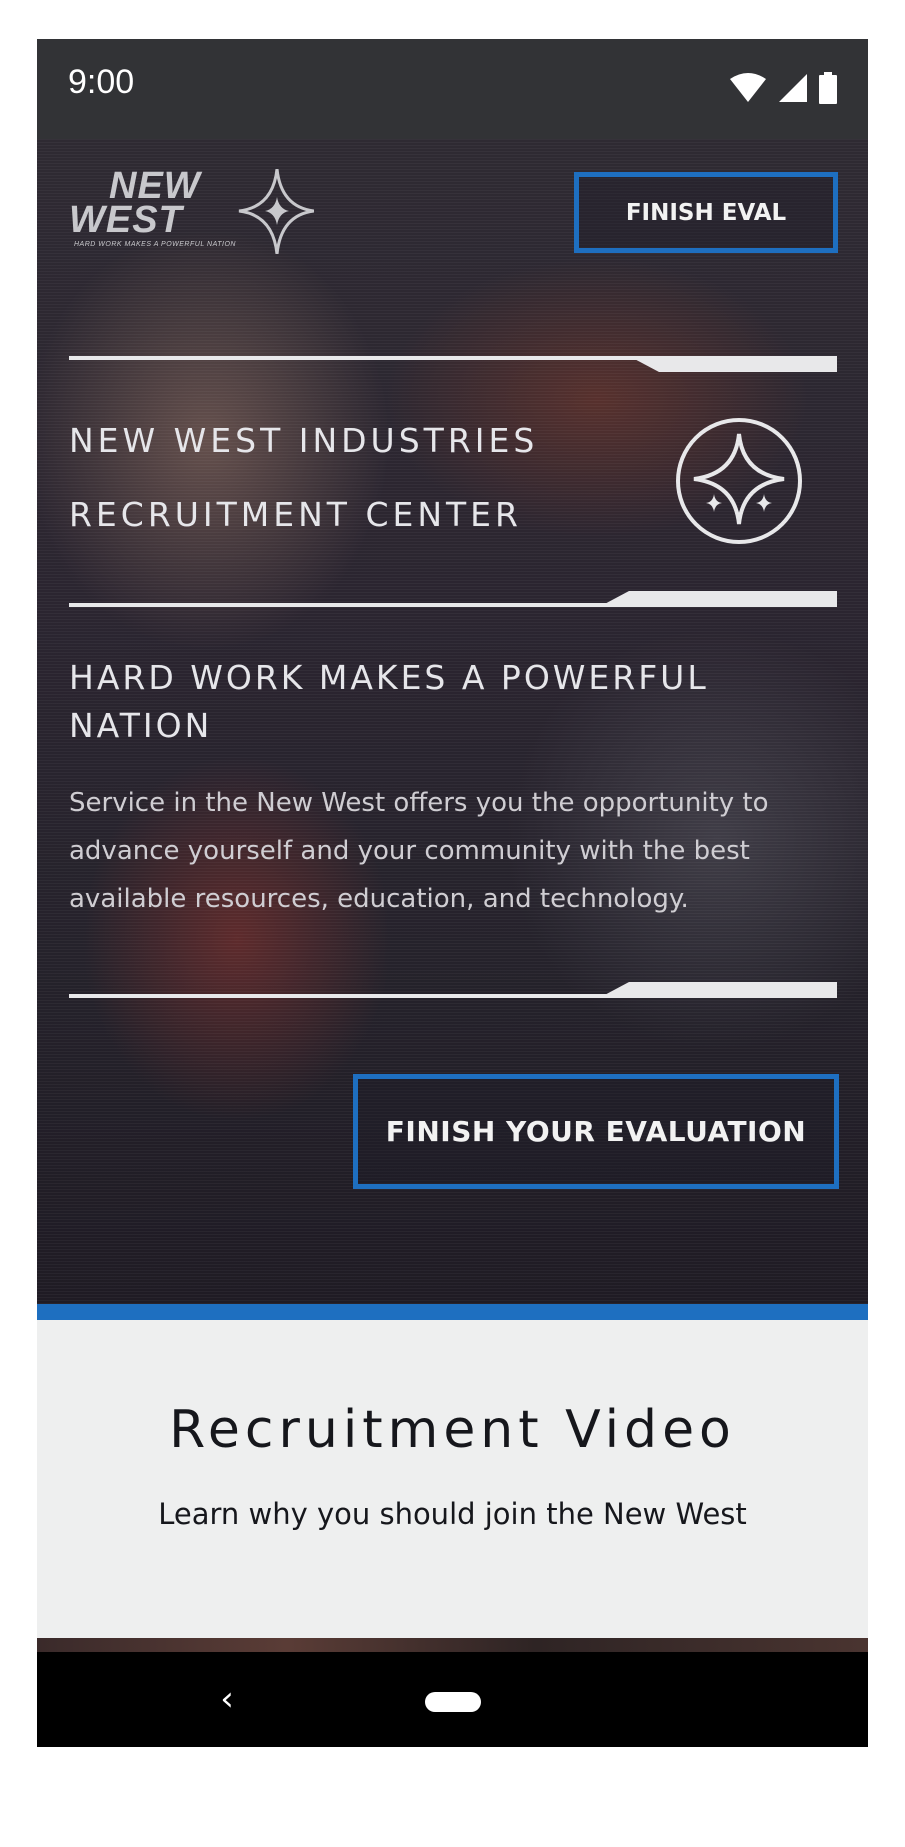  What do you see at coordinates (828, 88) in the screenshot?
I see `battery-icon` at bounding box center [828, 88].